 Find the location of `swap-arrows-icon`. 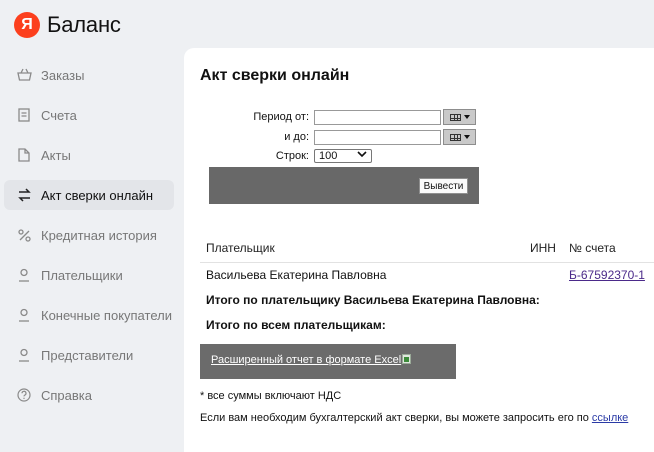

swap-arrows-icon is located at coordinates (24, 195).